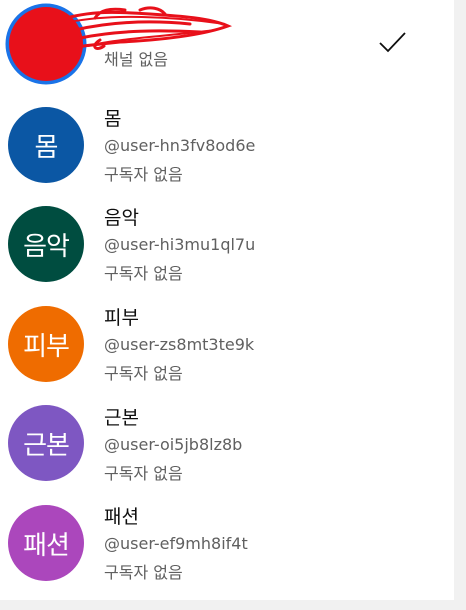 The image size is (466, 610). What do you see at coordinates (121, 517) in the screenshot?
I see `account-name: 패션` at bounding box center [121, 517].